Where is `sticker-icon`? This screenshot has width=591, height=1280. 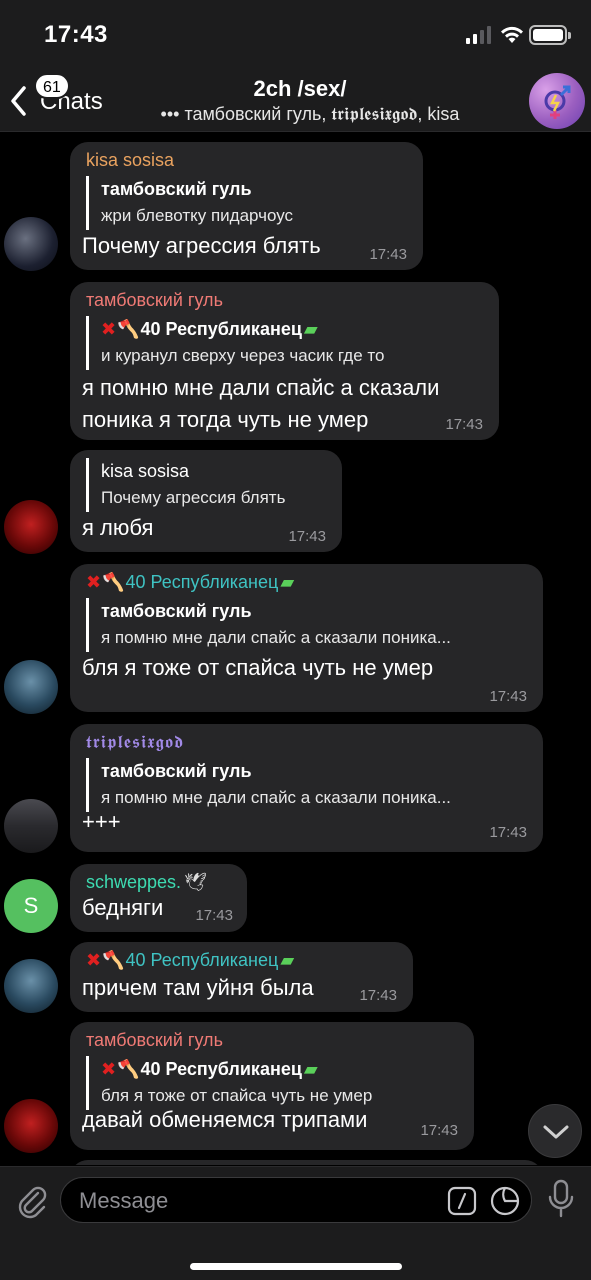
sticker-icon is located at coordinates (505, 1201).